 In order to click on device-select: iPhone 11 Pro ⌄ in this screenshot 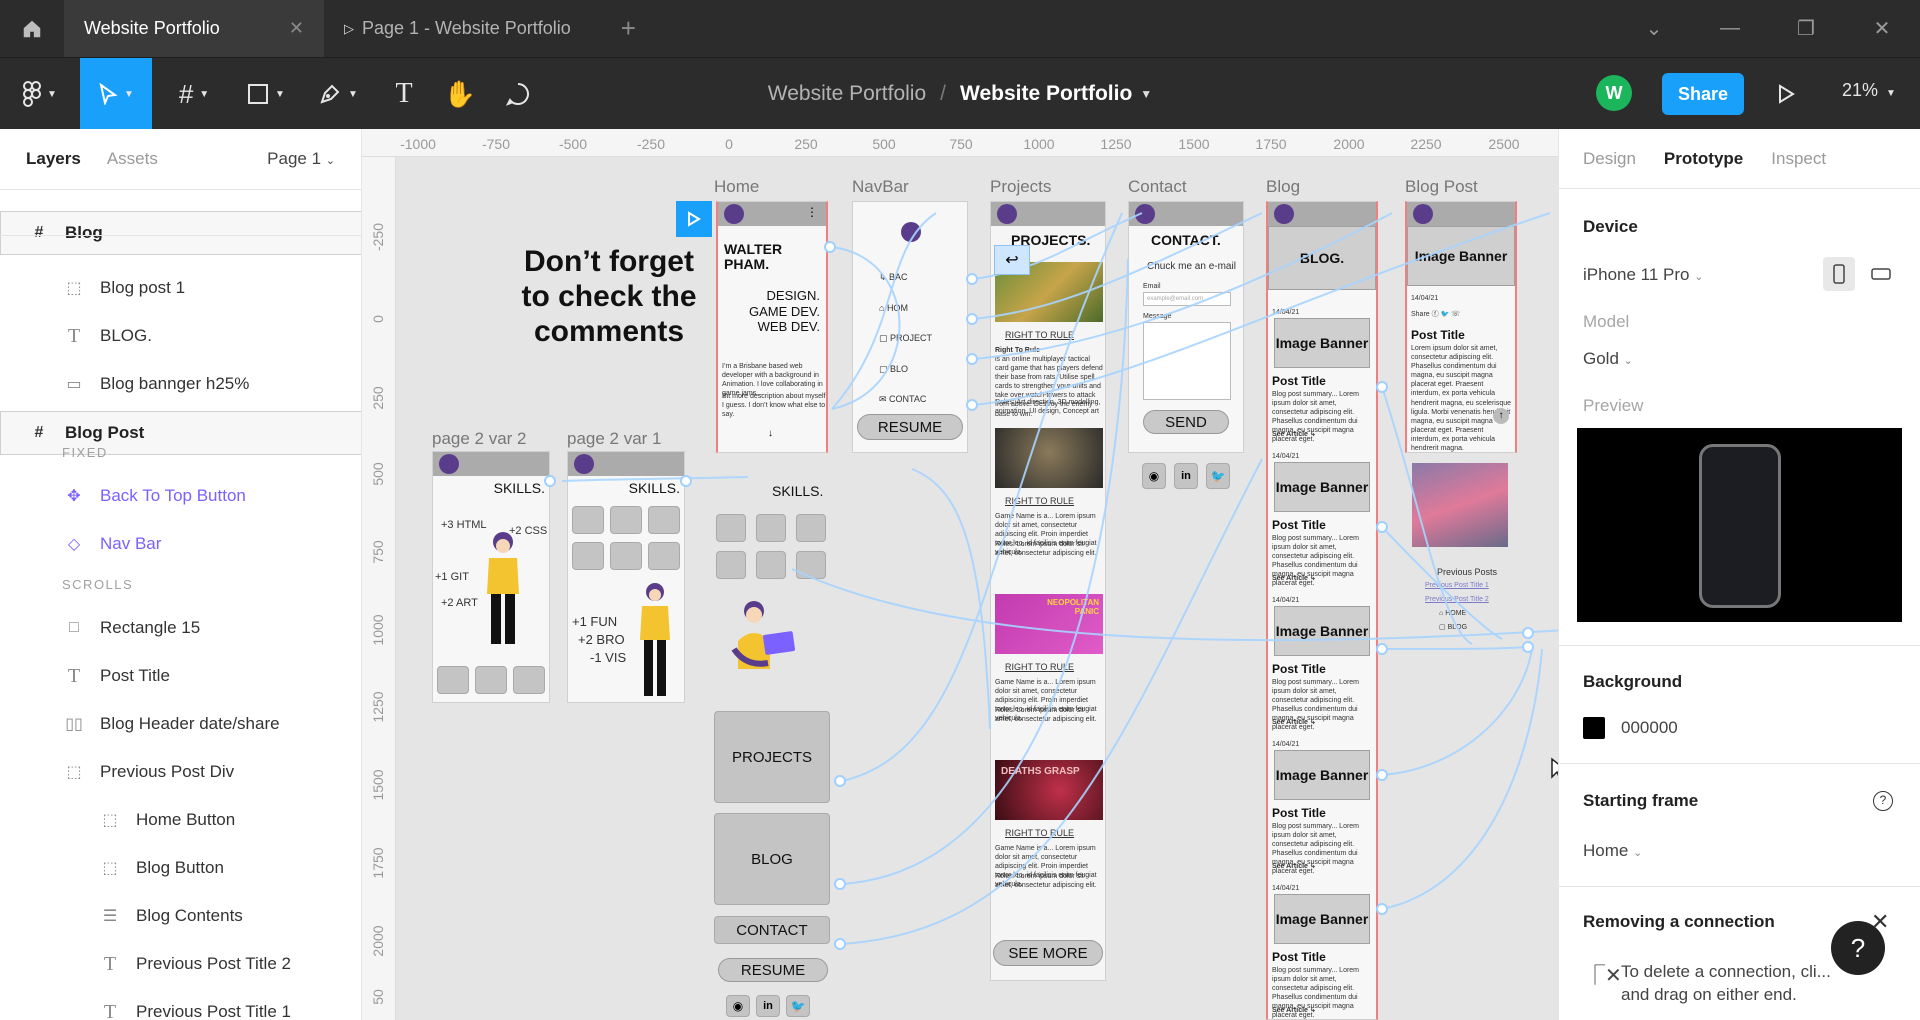, I will do `click(1643, 275)`.